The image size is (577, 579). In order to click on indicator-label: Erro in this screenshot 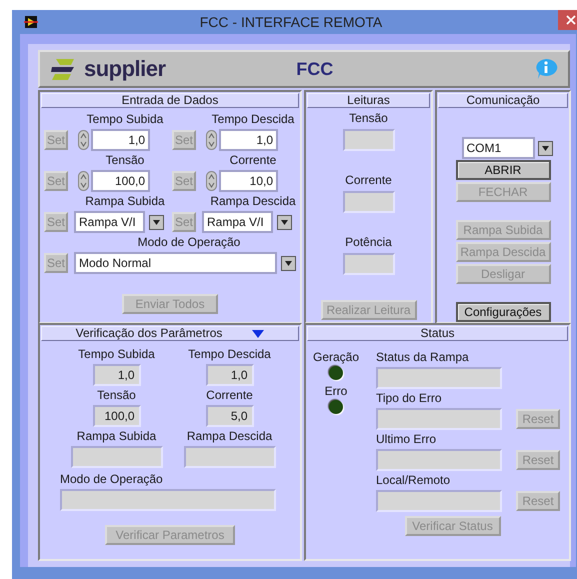, I will do `click(336, 391)`.